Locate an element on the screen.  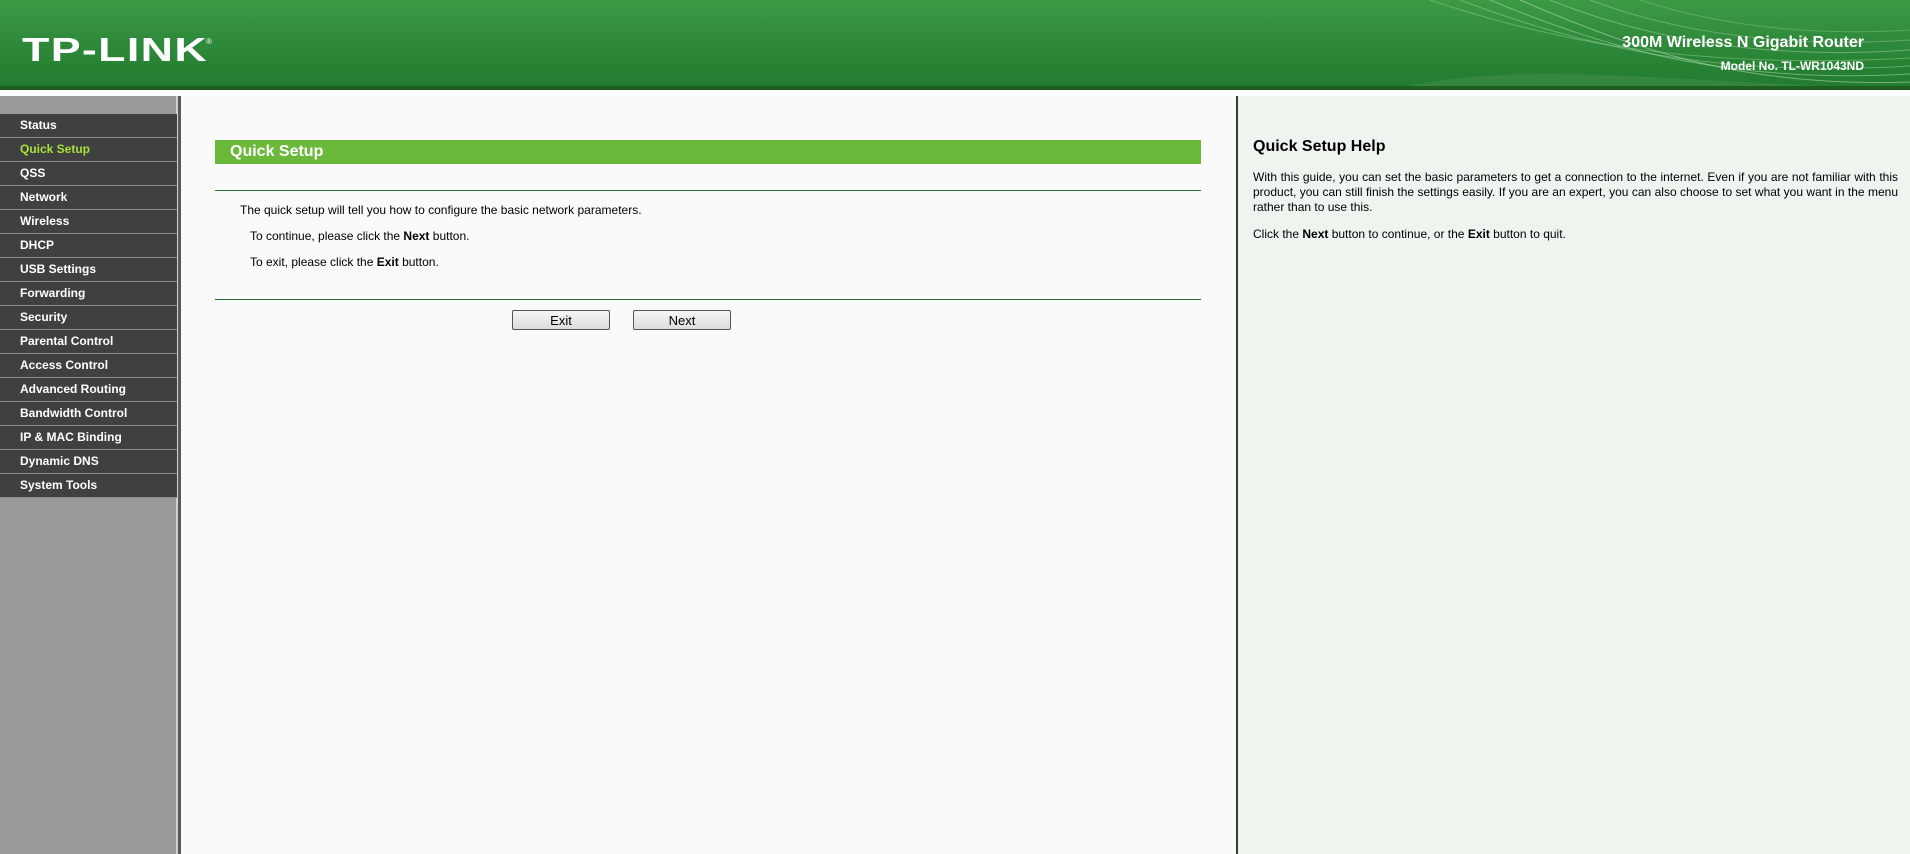
product-title: 300M Wireless N Gigabit Router is located at coordinates (1743, 42).